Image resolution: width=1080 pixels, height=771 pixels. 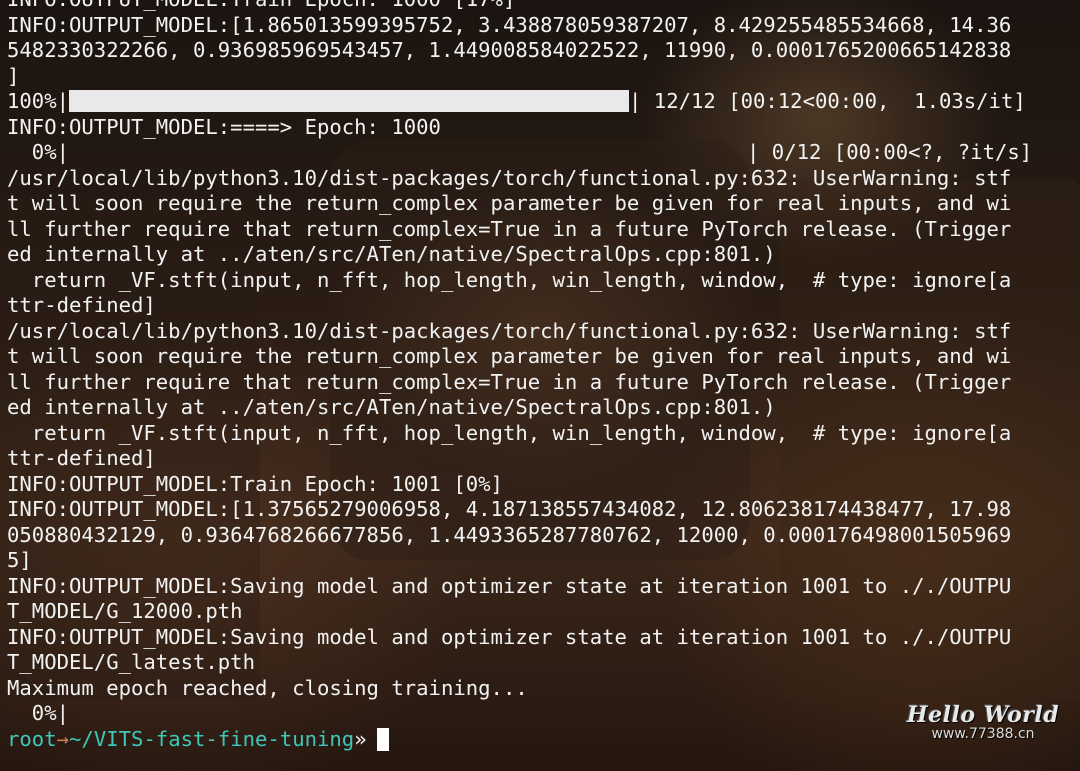 What do you see at coordinates (255, 483) in the screenshot?
I see `output-line: INFO:OUTPUT_MODEL:Train Epoch: 1001 [0%]` at bounding box center [255, 483].